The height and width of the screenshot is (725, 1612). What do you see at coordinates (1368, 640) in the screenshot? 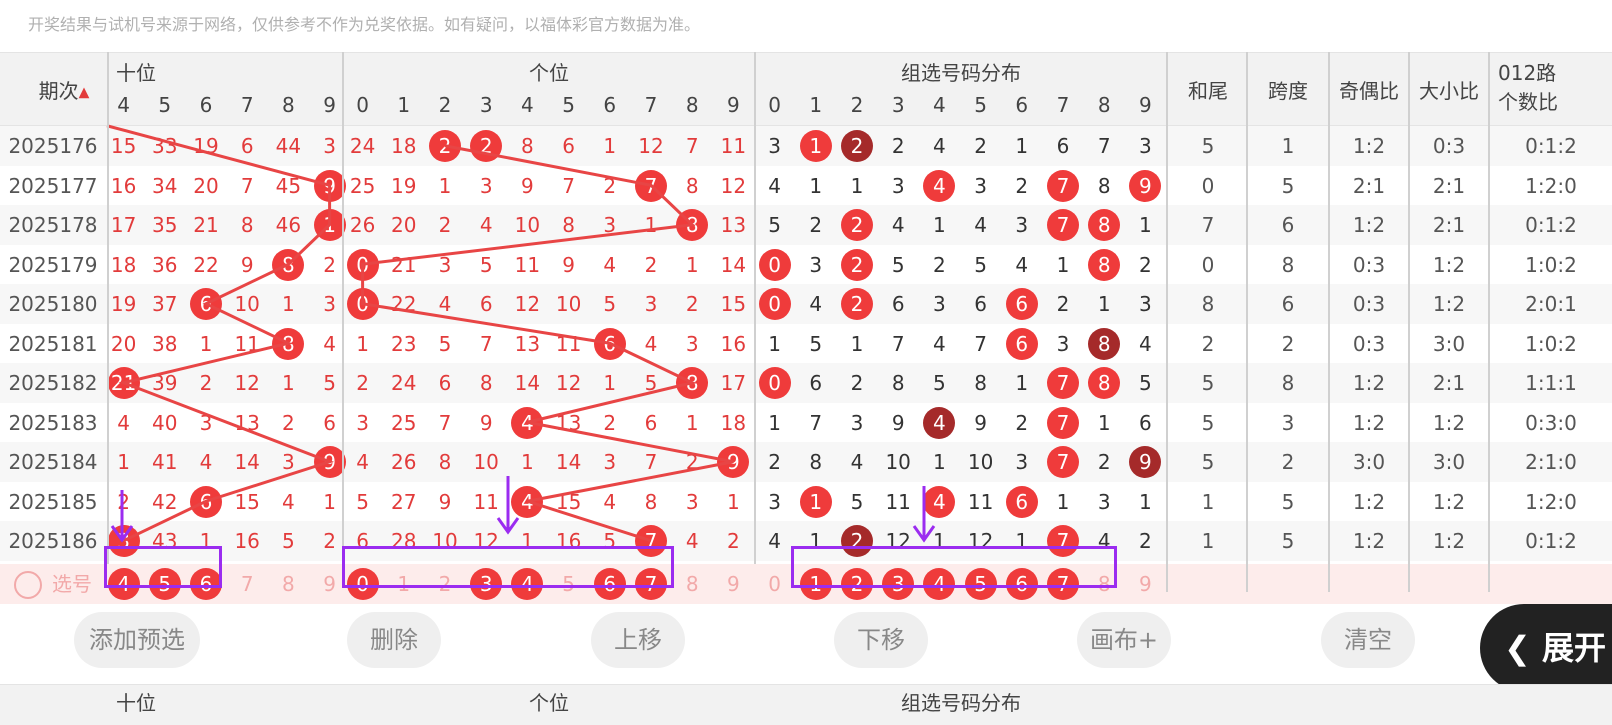
I see `clear-button: 清空` at bounding box center [1368, 640].